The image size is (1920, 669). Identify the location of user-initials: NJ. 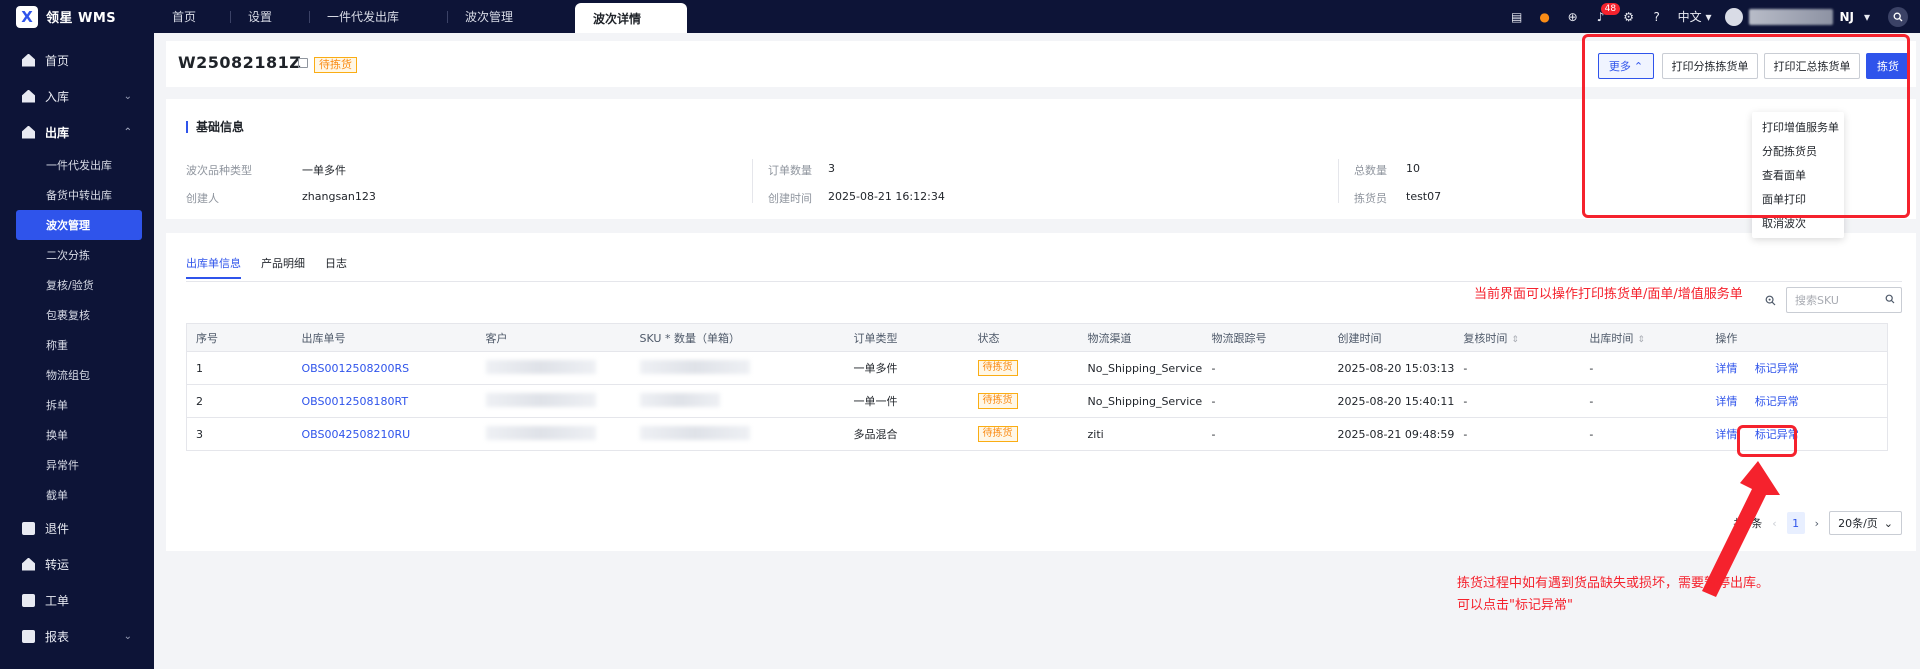
(1846, 16).